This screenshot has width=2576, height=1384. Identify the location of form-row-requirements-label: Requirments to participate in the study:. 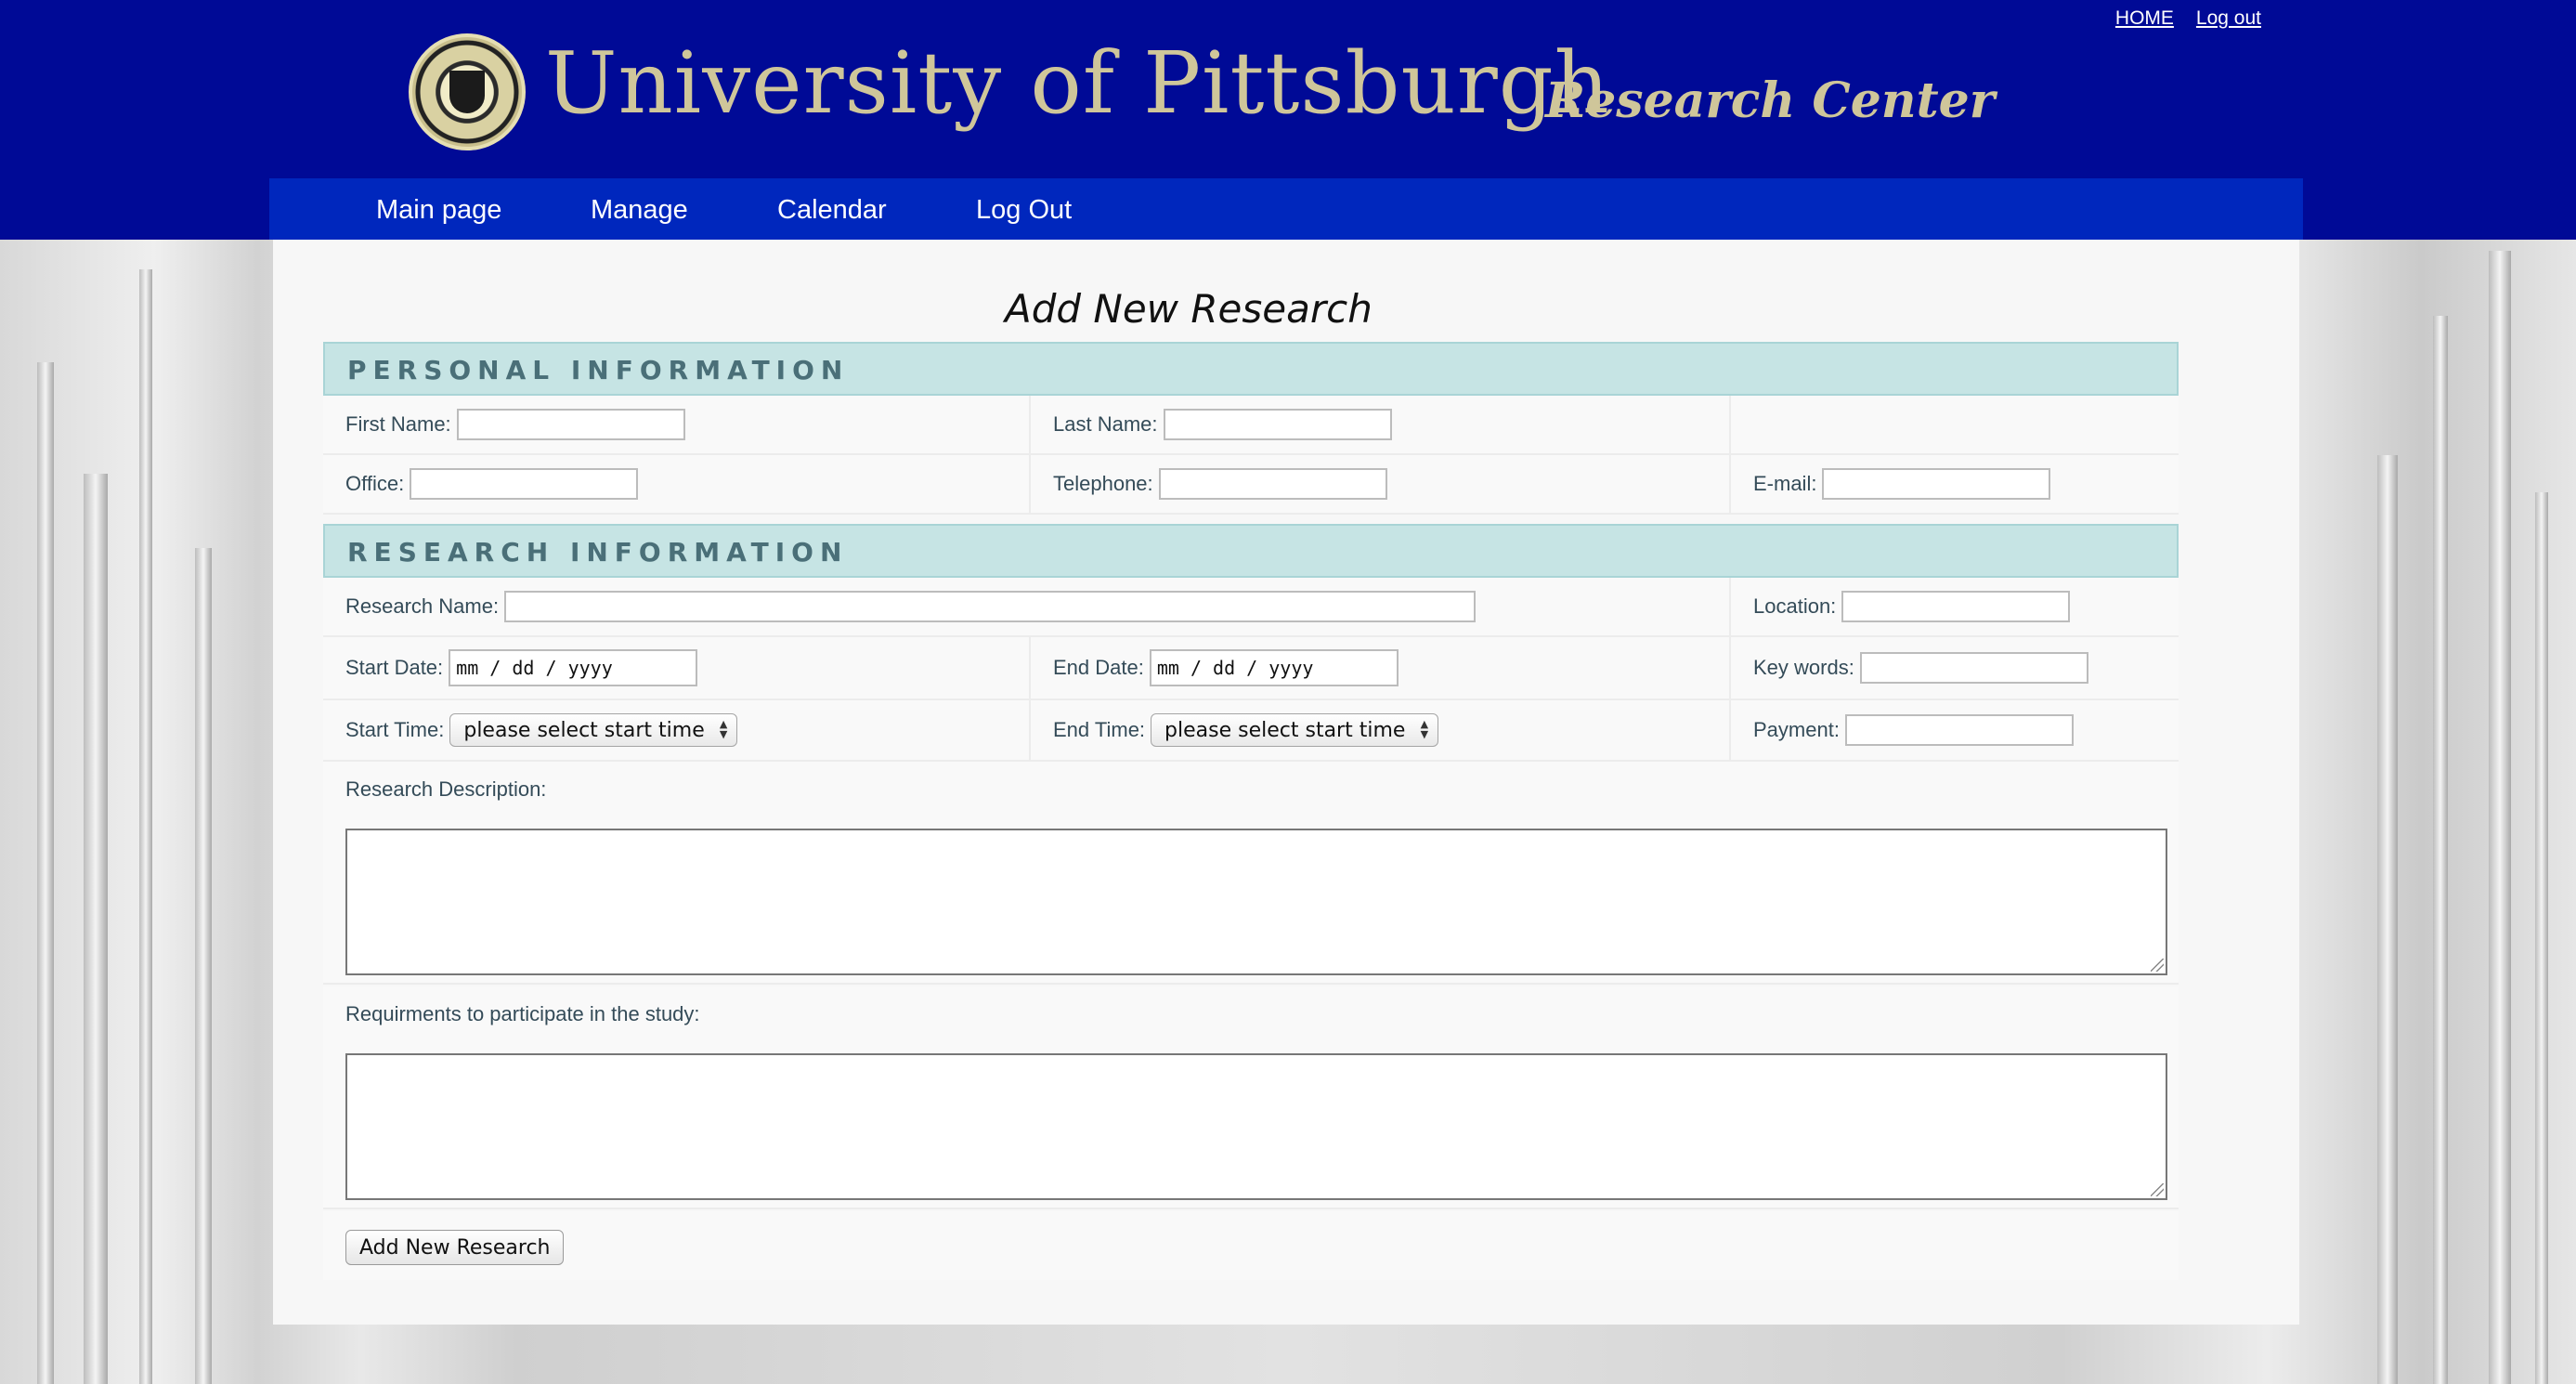
(1251, 1014).